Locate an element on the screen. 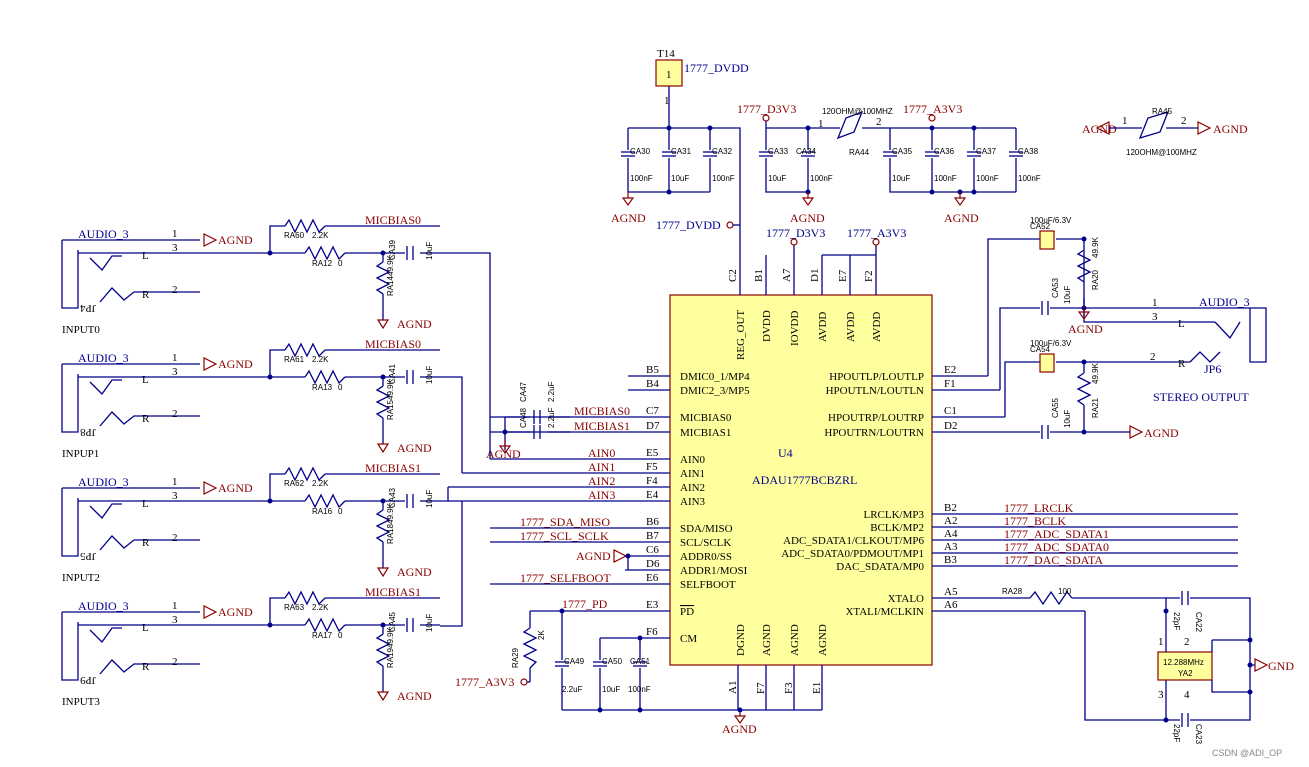 The image size is (1309, 767). net-label-ain0: AIN0 is located at coordinates (601, 453).